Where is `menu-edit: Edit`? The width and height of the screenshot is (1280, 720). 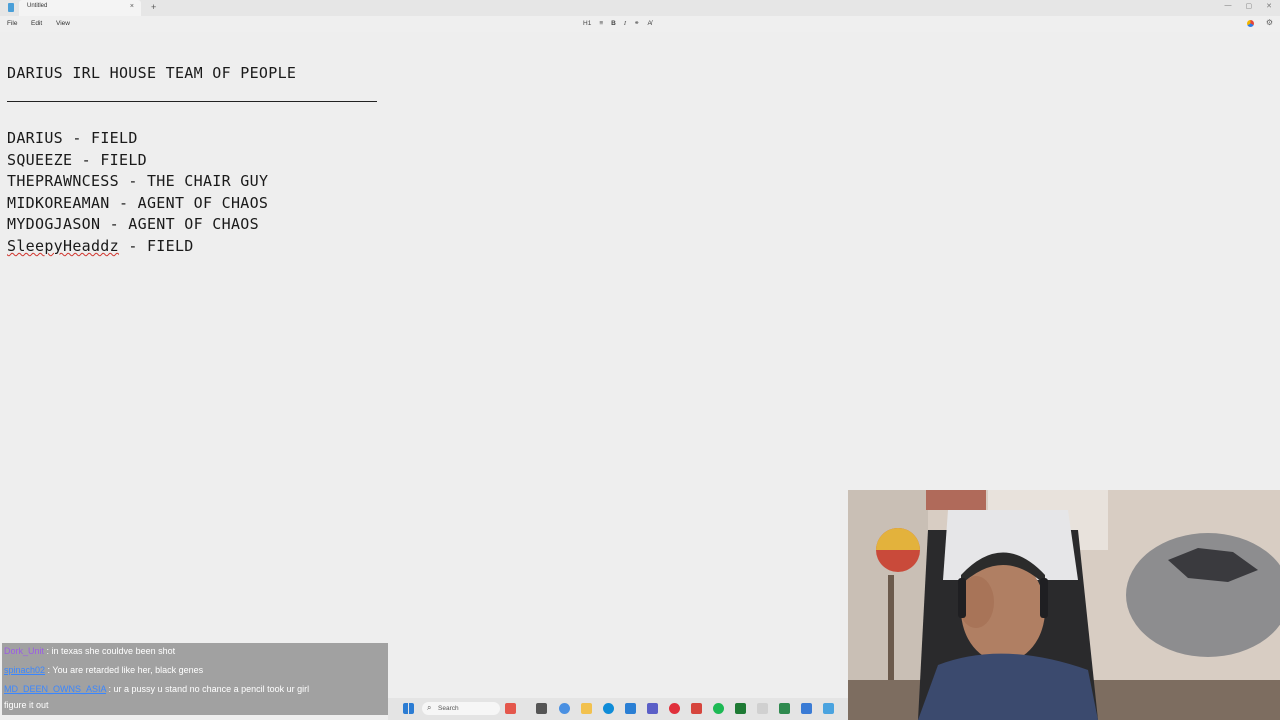
menu-edit: Edit is located at coordinates (36, 23).